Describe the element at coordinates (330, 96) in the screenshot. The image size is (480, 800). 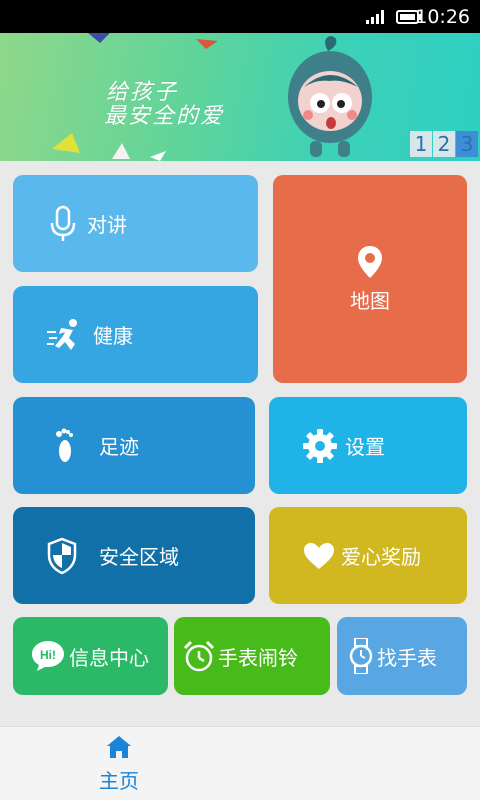
I see `mascot-image` at that location.